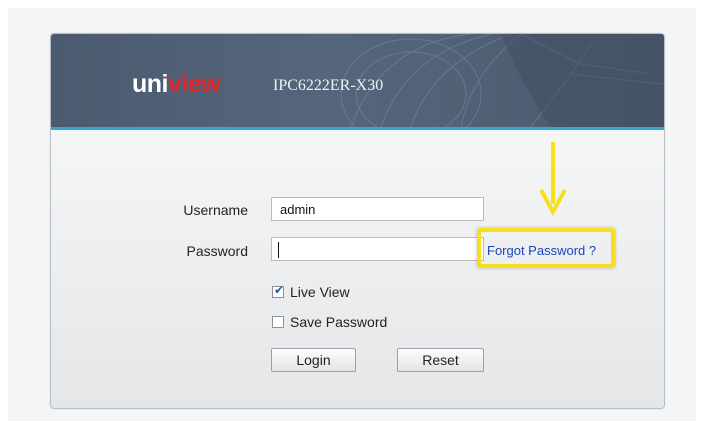 The width and height of the screenshot is (704, 429). I want to click on uniview-logo: uniview, so click(176, 84).